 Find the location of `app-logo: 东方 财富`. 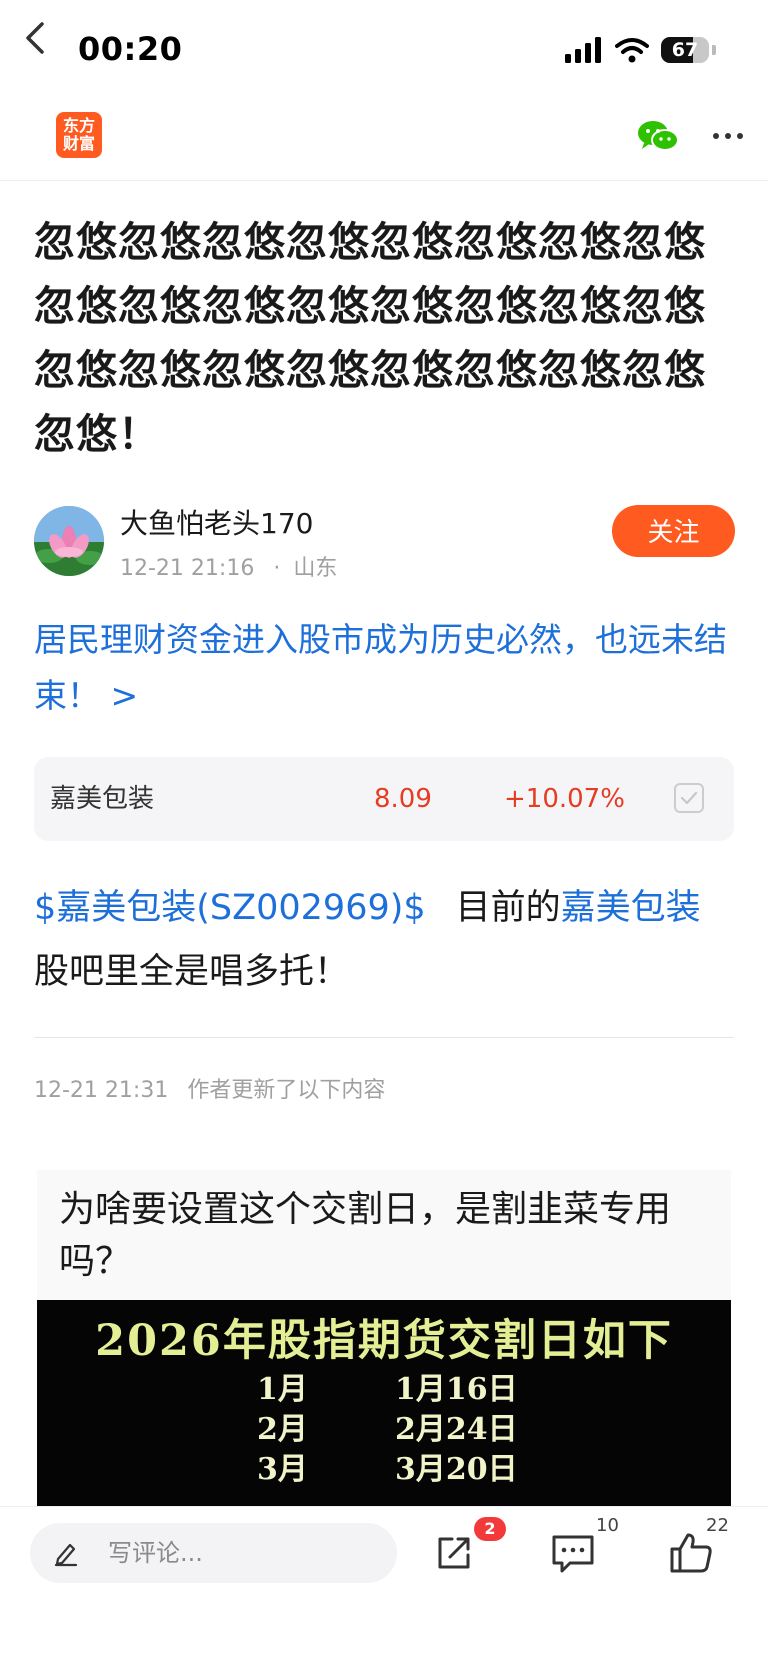

app-logo: 东方 财富 is located at coordinates (79, 135).